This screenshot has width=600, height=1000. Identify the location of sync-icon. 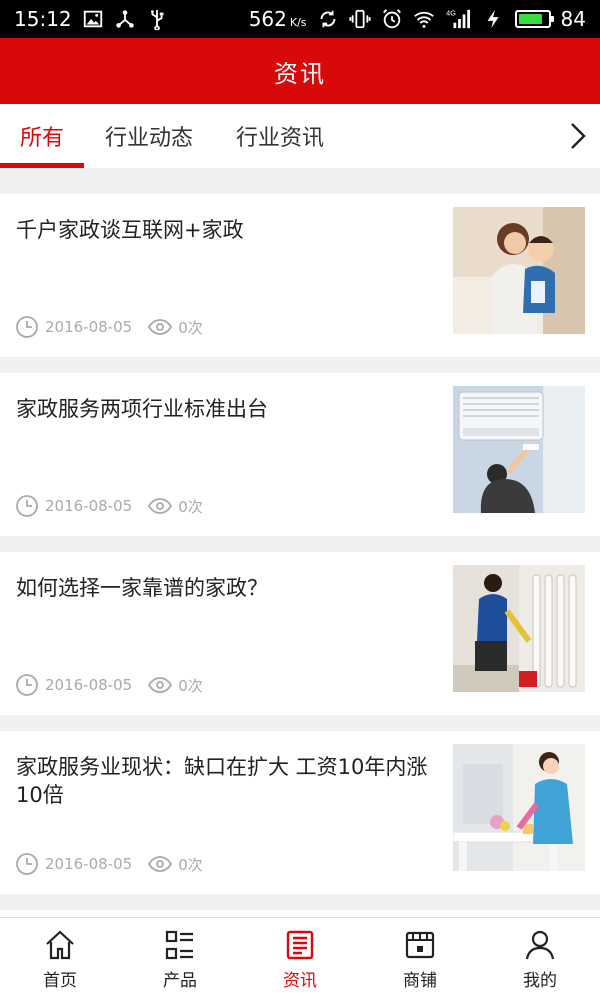
(328, 19).